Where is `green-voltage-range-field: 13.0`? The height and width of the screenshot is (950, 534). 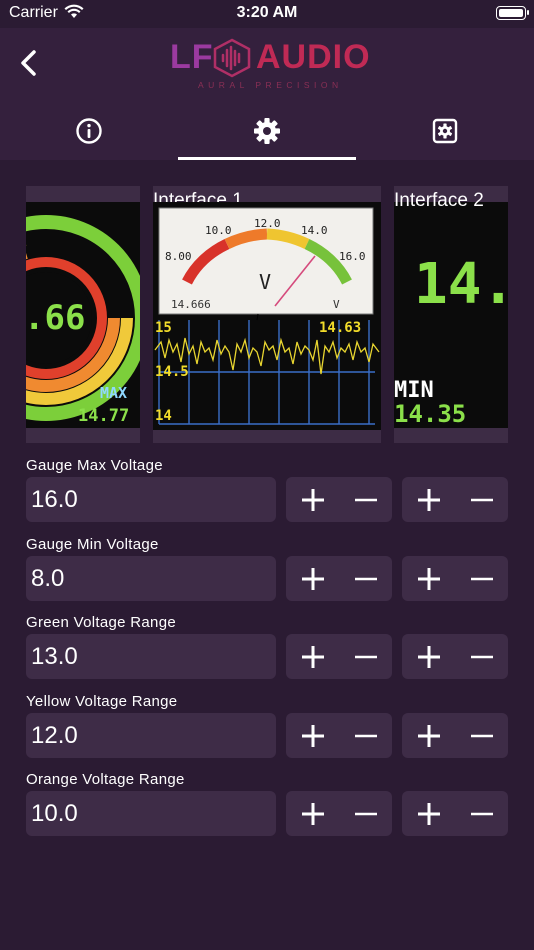
green-voltage-range-field: 13.0 is located at coordinates (151, 656).